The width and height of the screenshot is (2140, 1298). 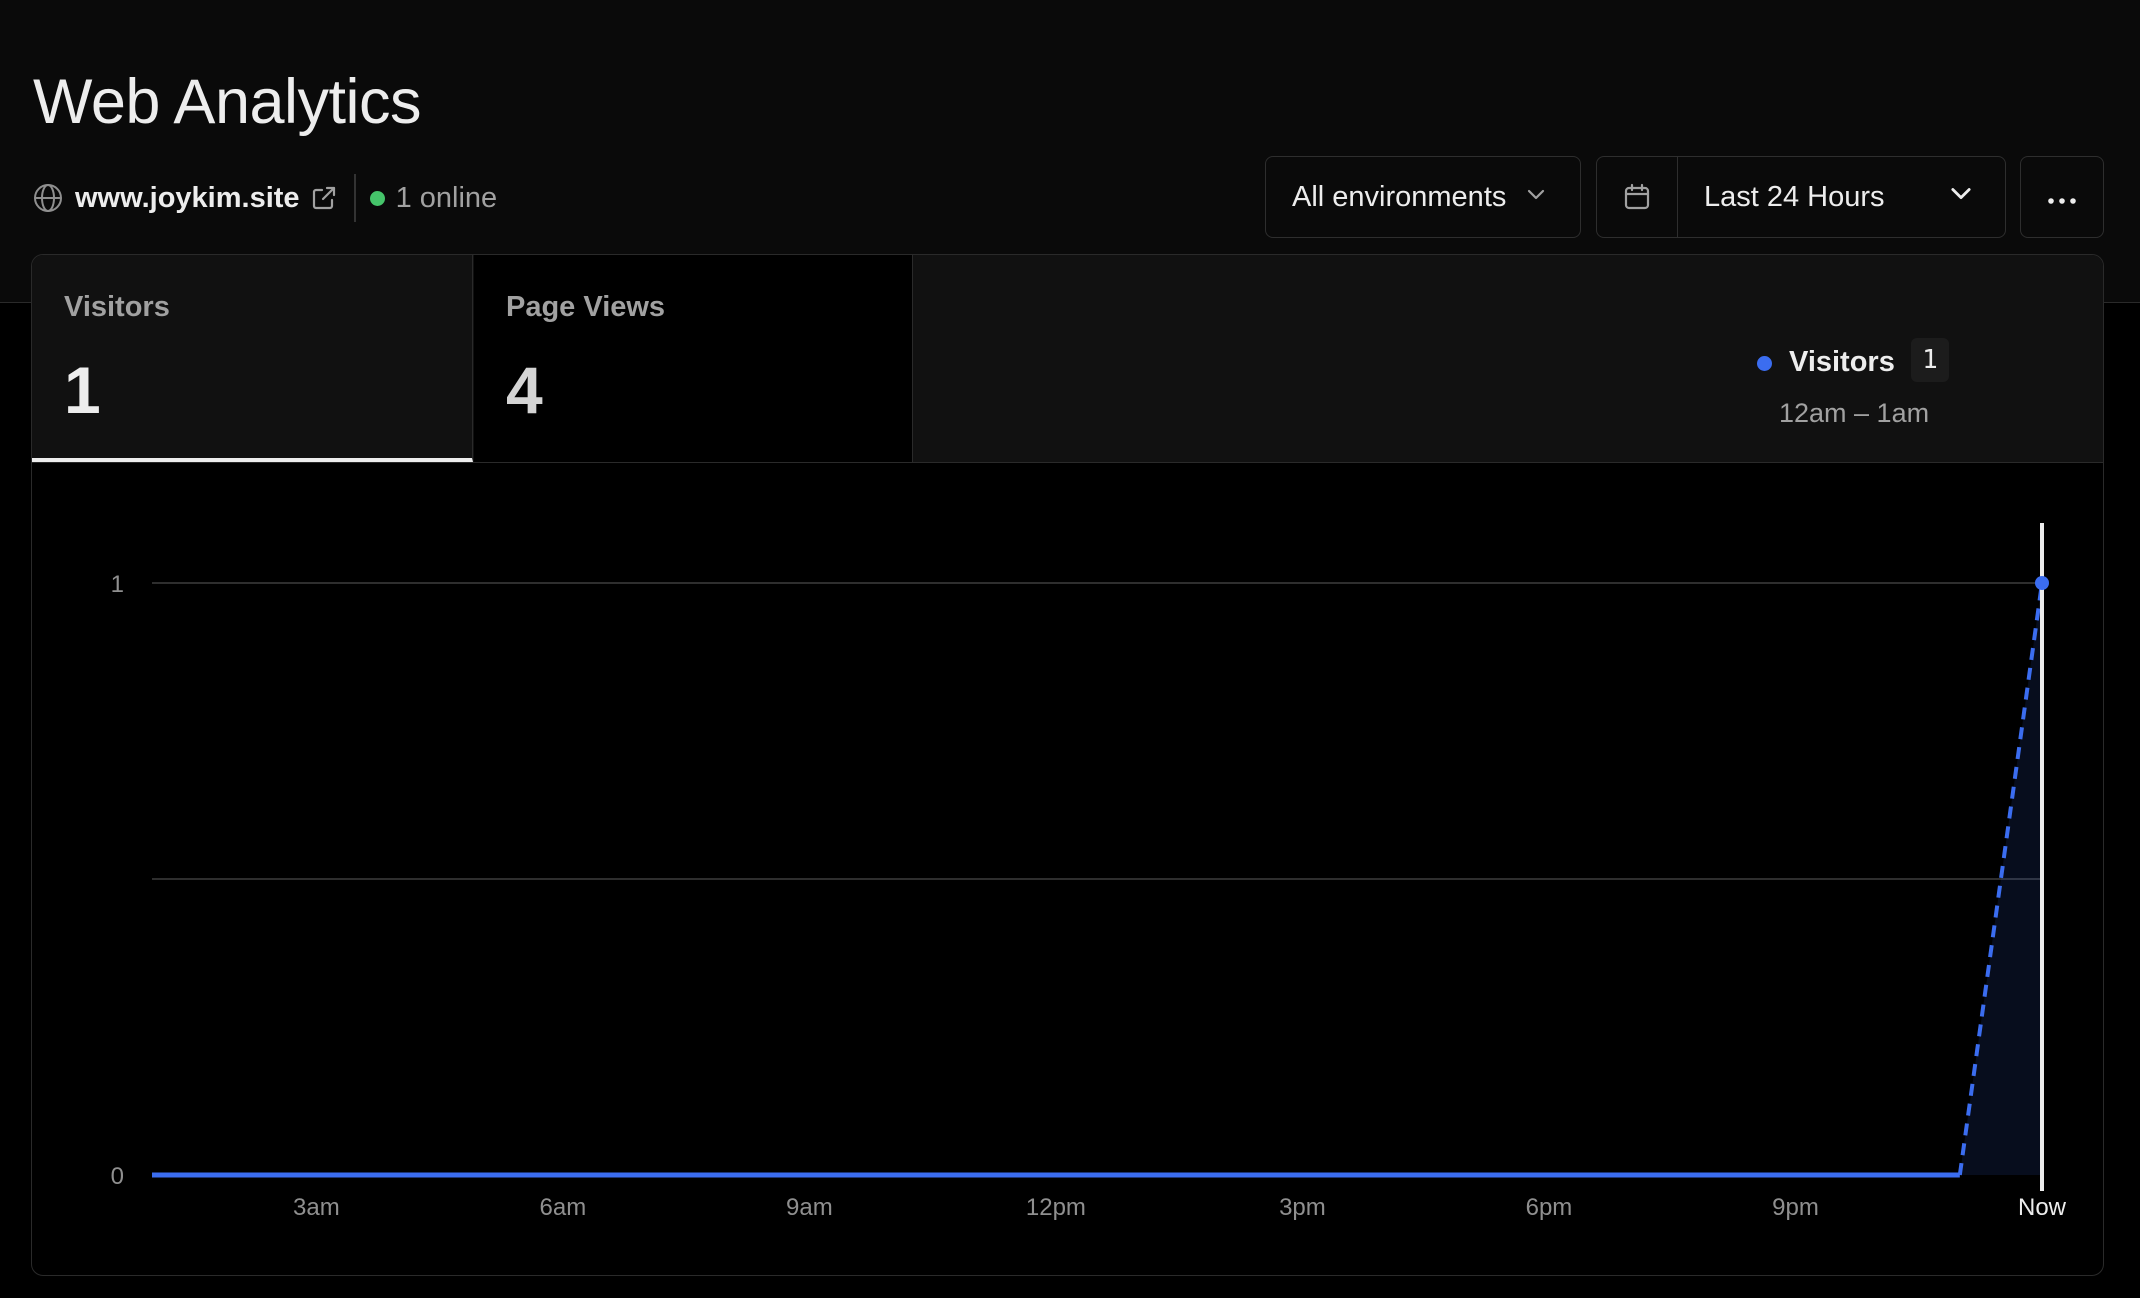 What do you see at coordinates (1302, 1207) in the screenshot?
I see `x-tick-label: 3pm` at bounding box center [1302, 1207].